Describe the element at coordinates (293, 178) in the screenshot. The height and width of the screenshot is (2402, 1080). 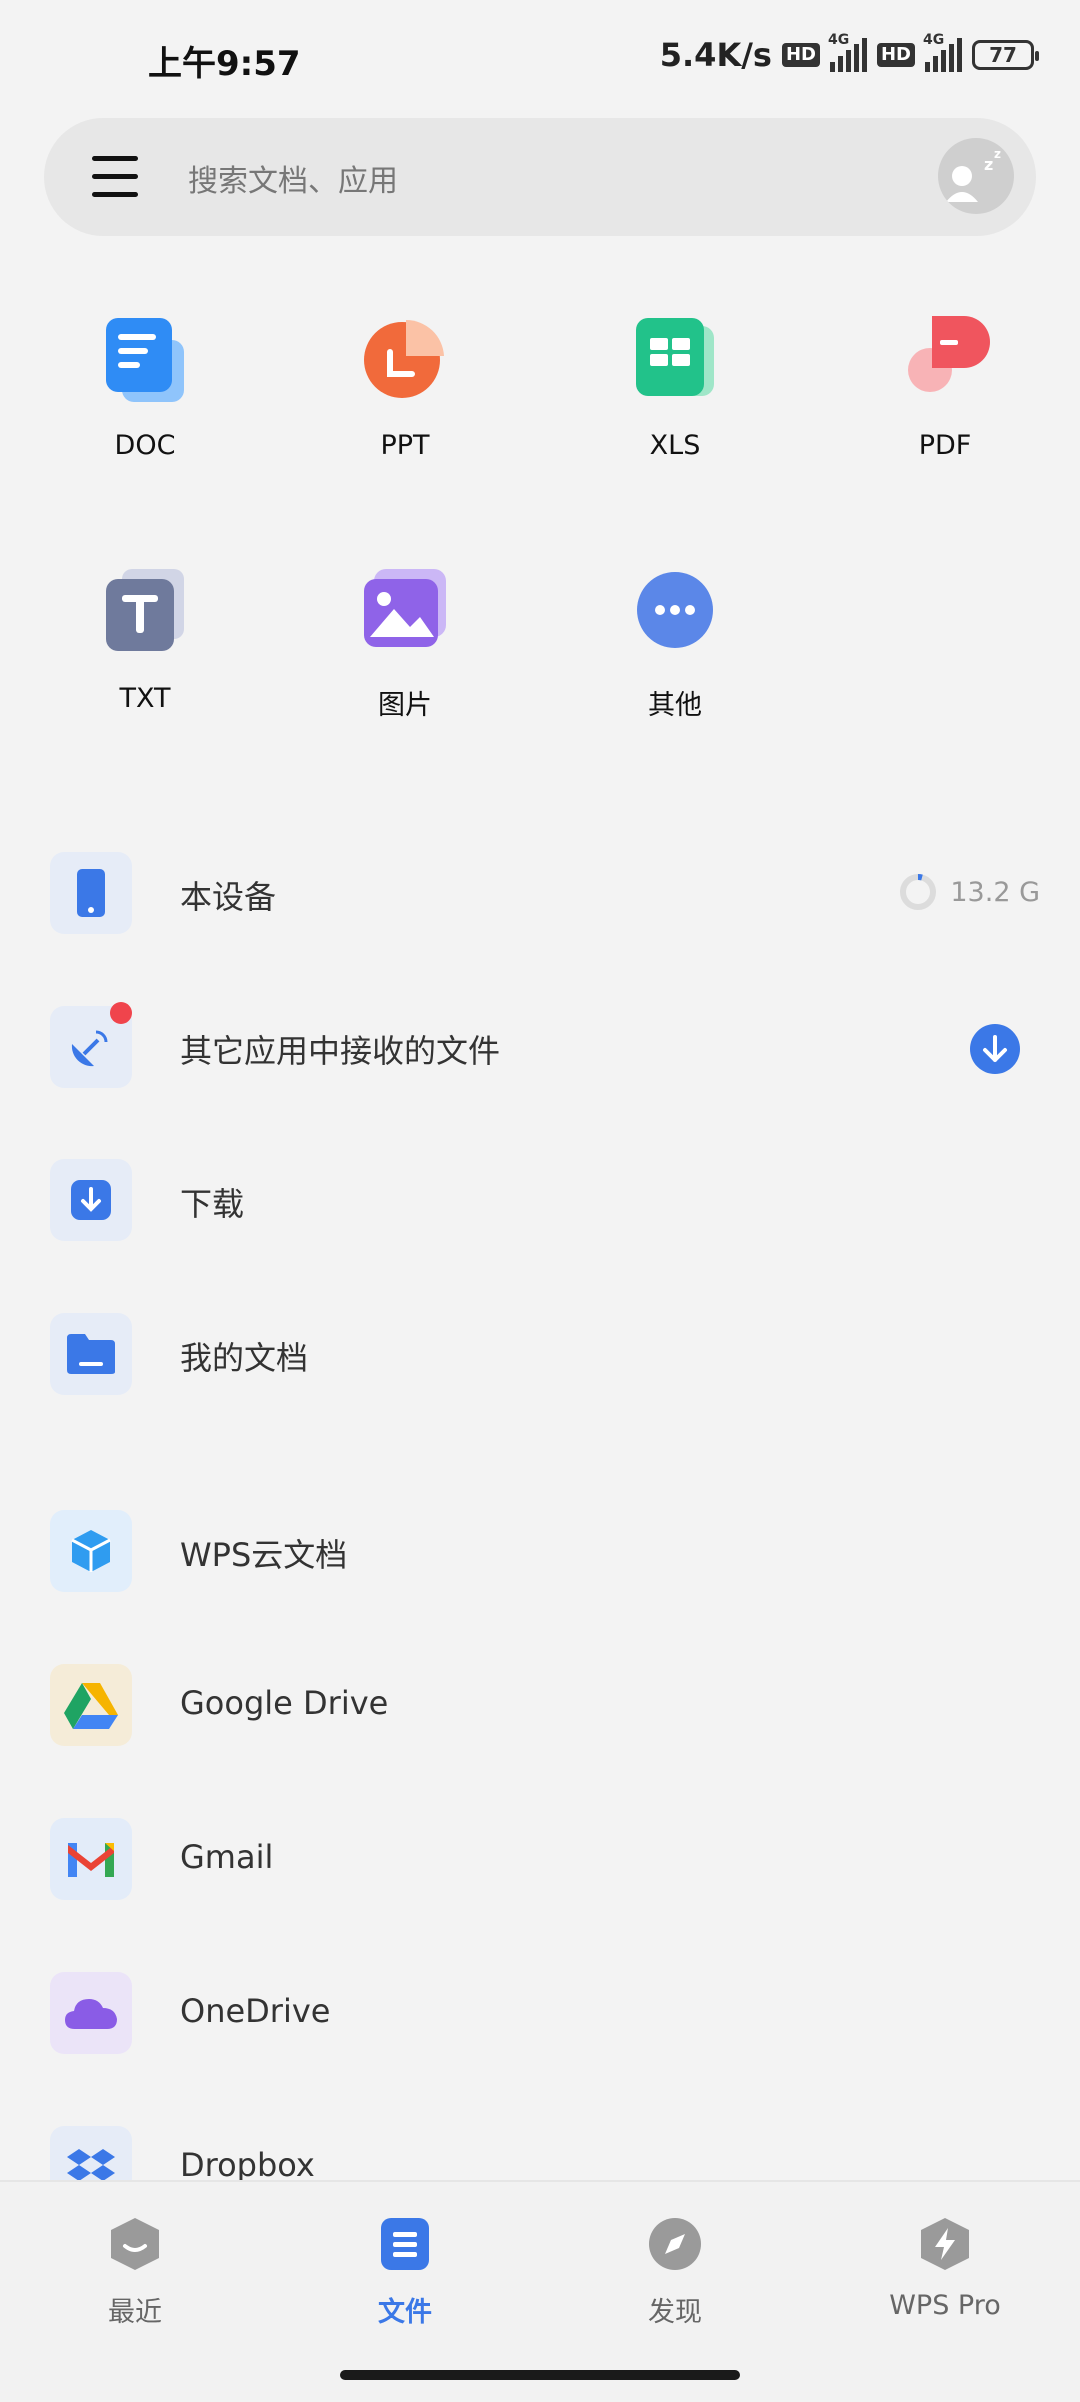
I see `search-input: 搜索文档、应用` at that location.